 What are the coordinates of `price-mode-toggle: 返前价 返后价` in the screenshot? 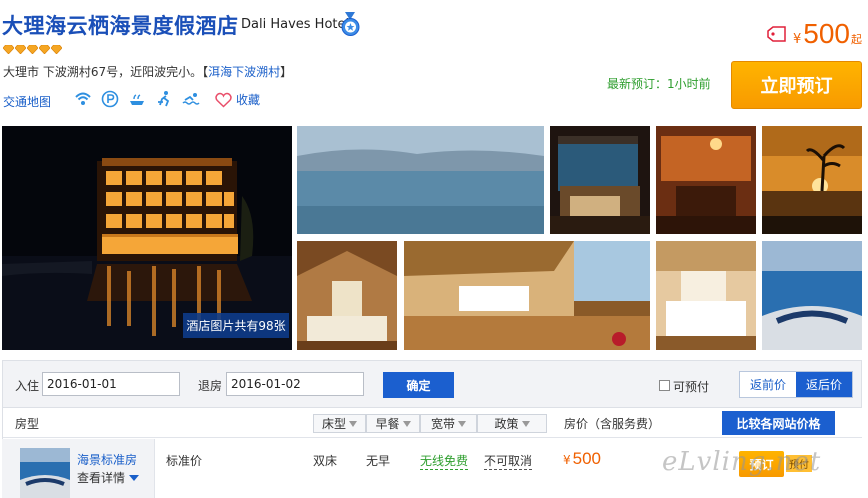 It's located at (796, 384).